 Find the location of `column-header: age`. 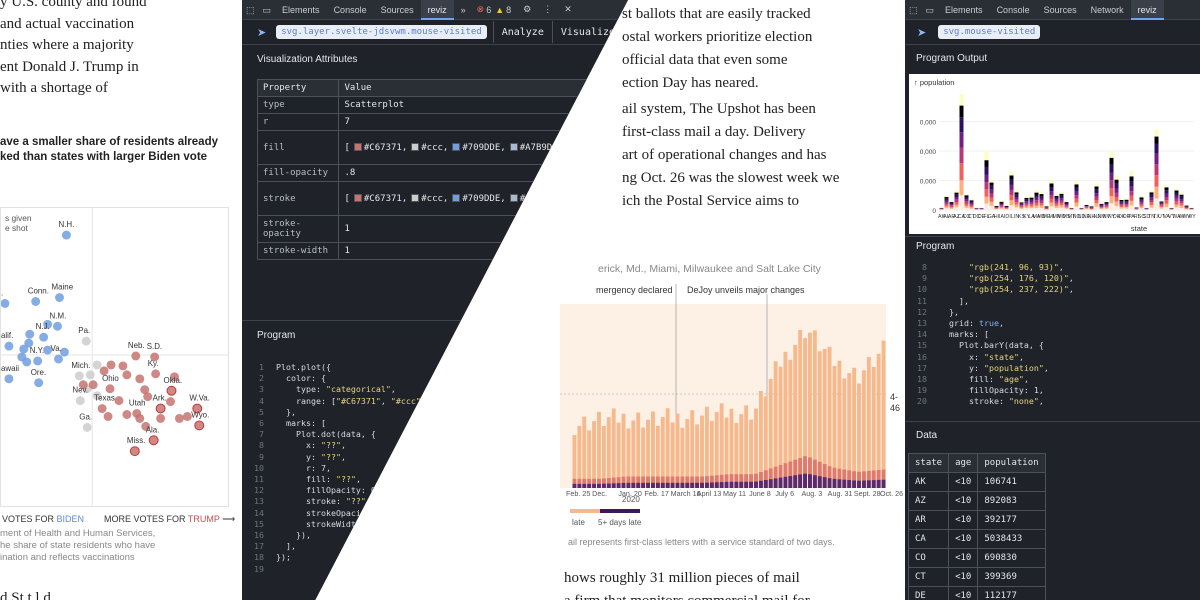

column-header: age is located at coordinates (963, 463).